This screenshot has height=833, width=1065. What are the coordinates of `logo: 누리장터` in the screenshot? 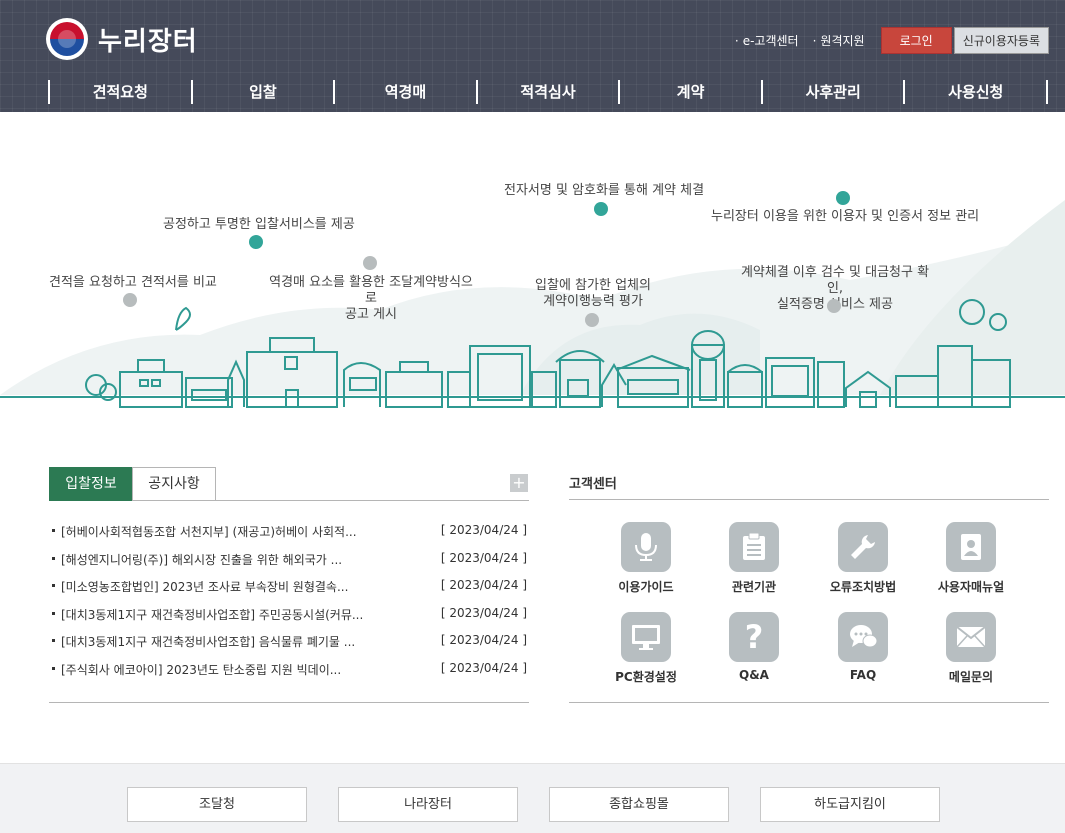 It's located at (122, 39).